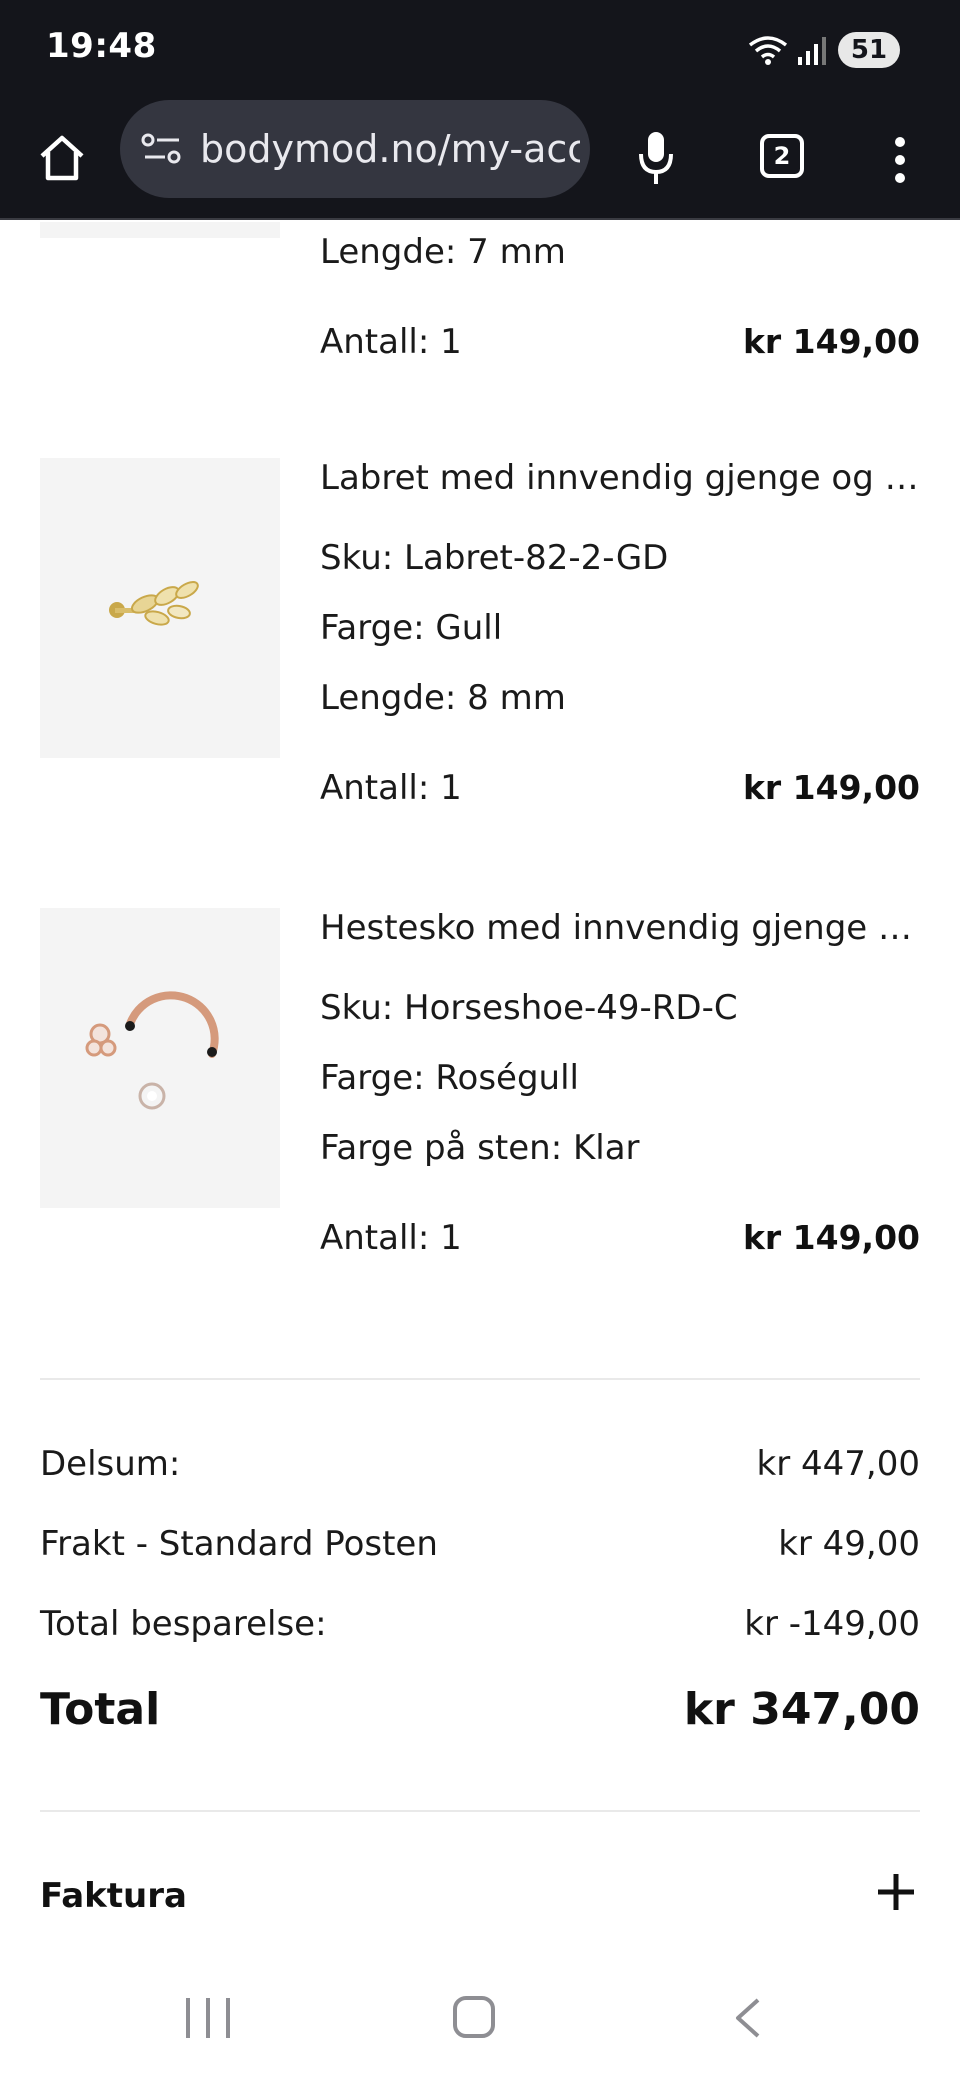 Image resolution: width=960 pixels, height=2080 pixels. I want to click on home-icon, so click(62, 158).